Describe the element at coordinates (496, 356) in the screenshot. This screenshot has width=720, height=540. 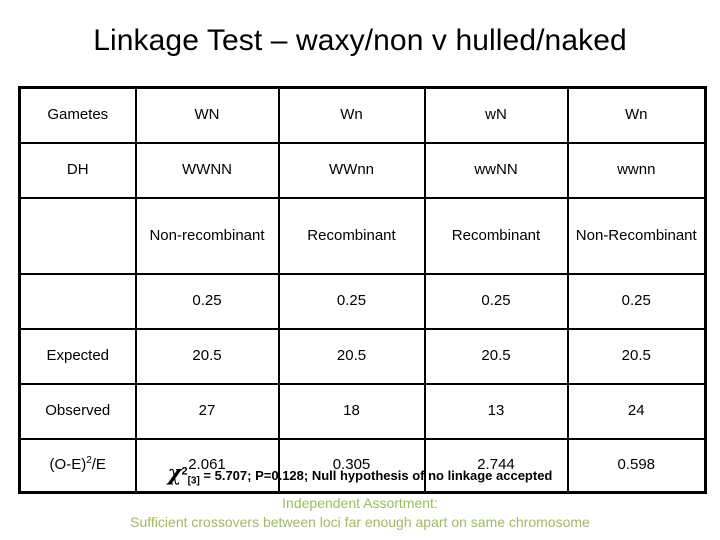
I see `cell-expected-3: 20.5` at that location.